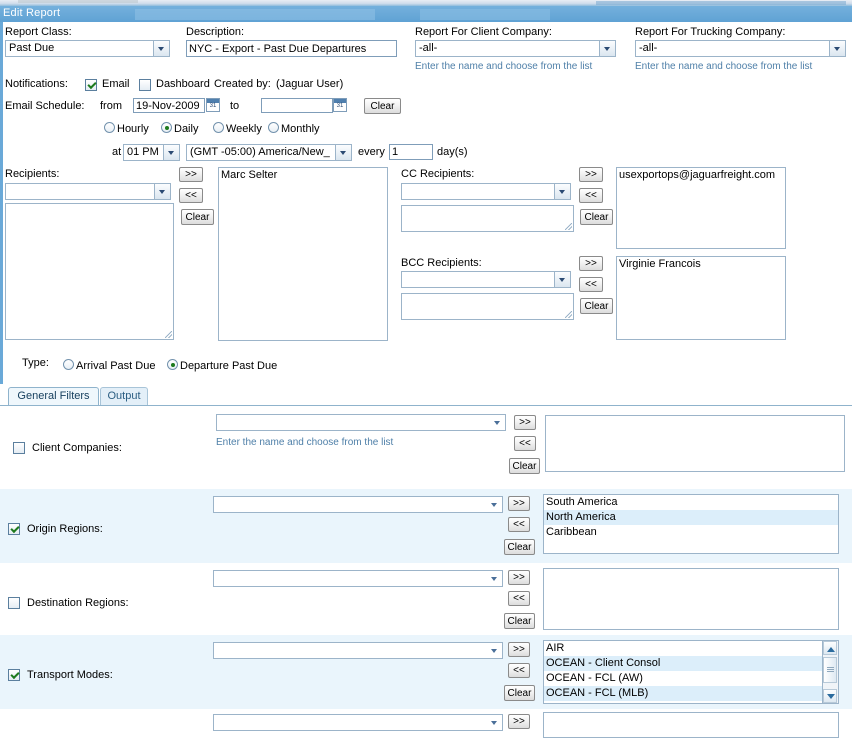 Image resolution: width=852 pixels, height=741 pixels. I want to click on bcc-recipients-remove-button: <<, so click(591, 284).